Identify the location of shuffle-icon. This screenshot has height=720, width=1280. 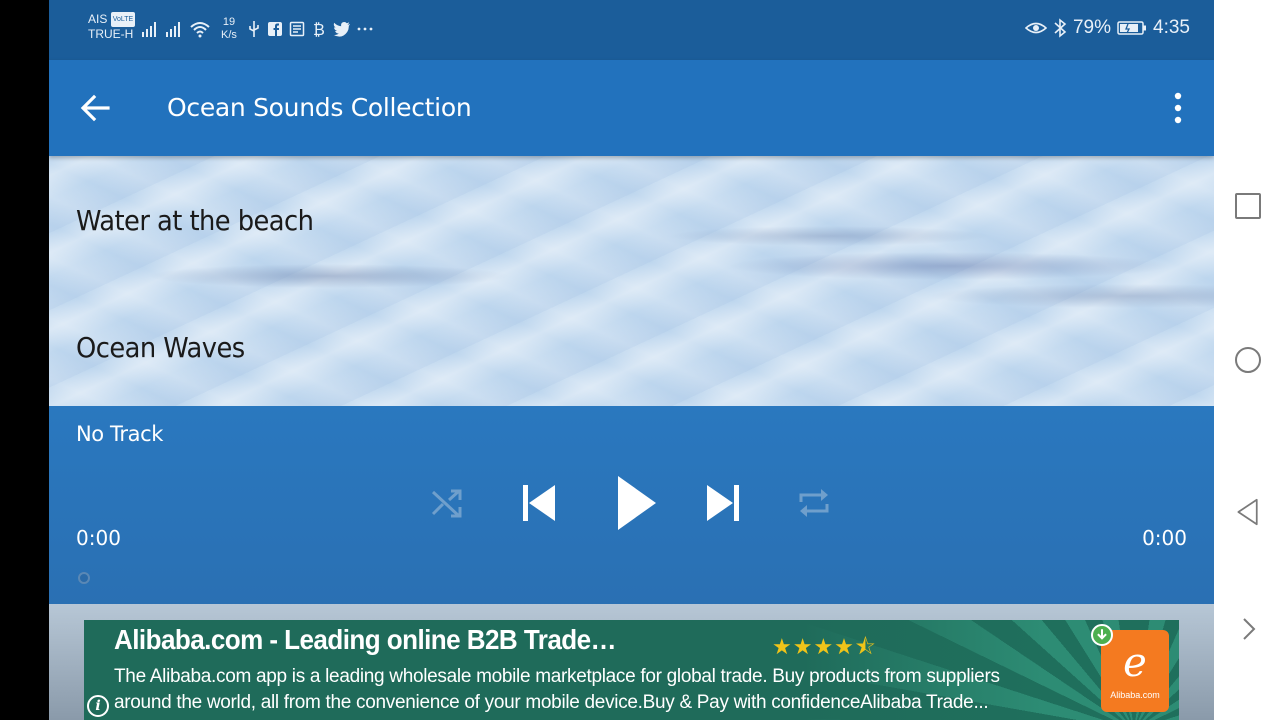
(446, 503).